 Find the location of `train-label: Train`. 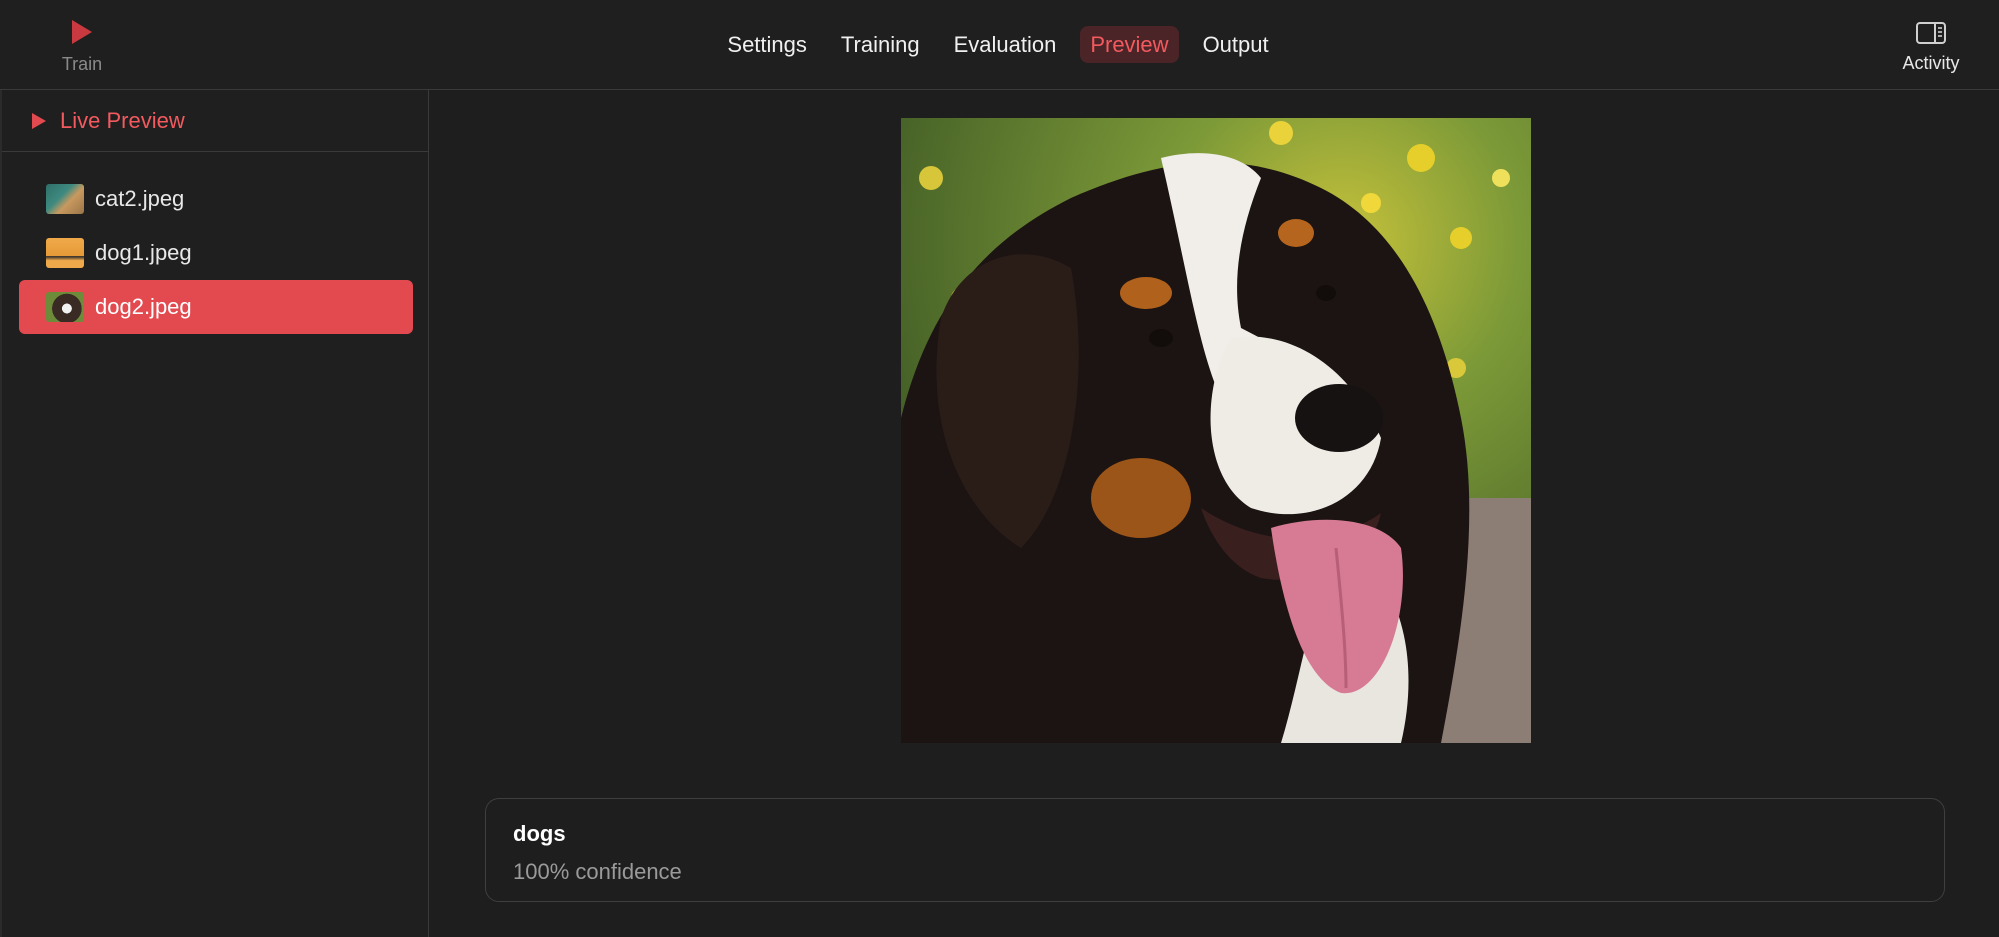

train-label: Train is located at coordinates (82, 64).